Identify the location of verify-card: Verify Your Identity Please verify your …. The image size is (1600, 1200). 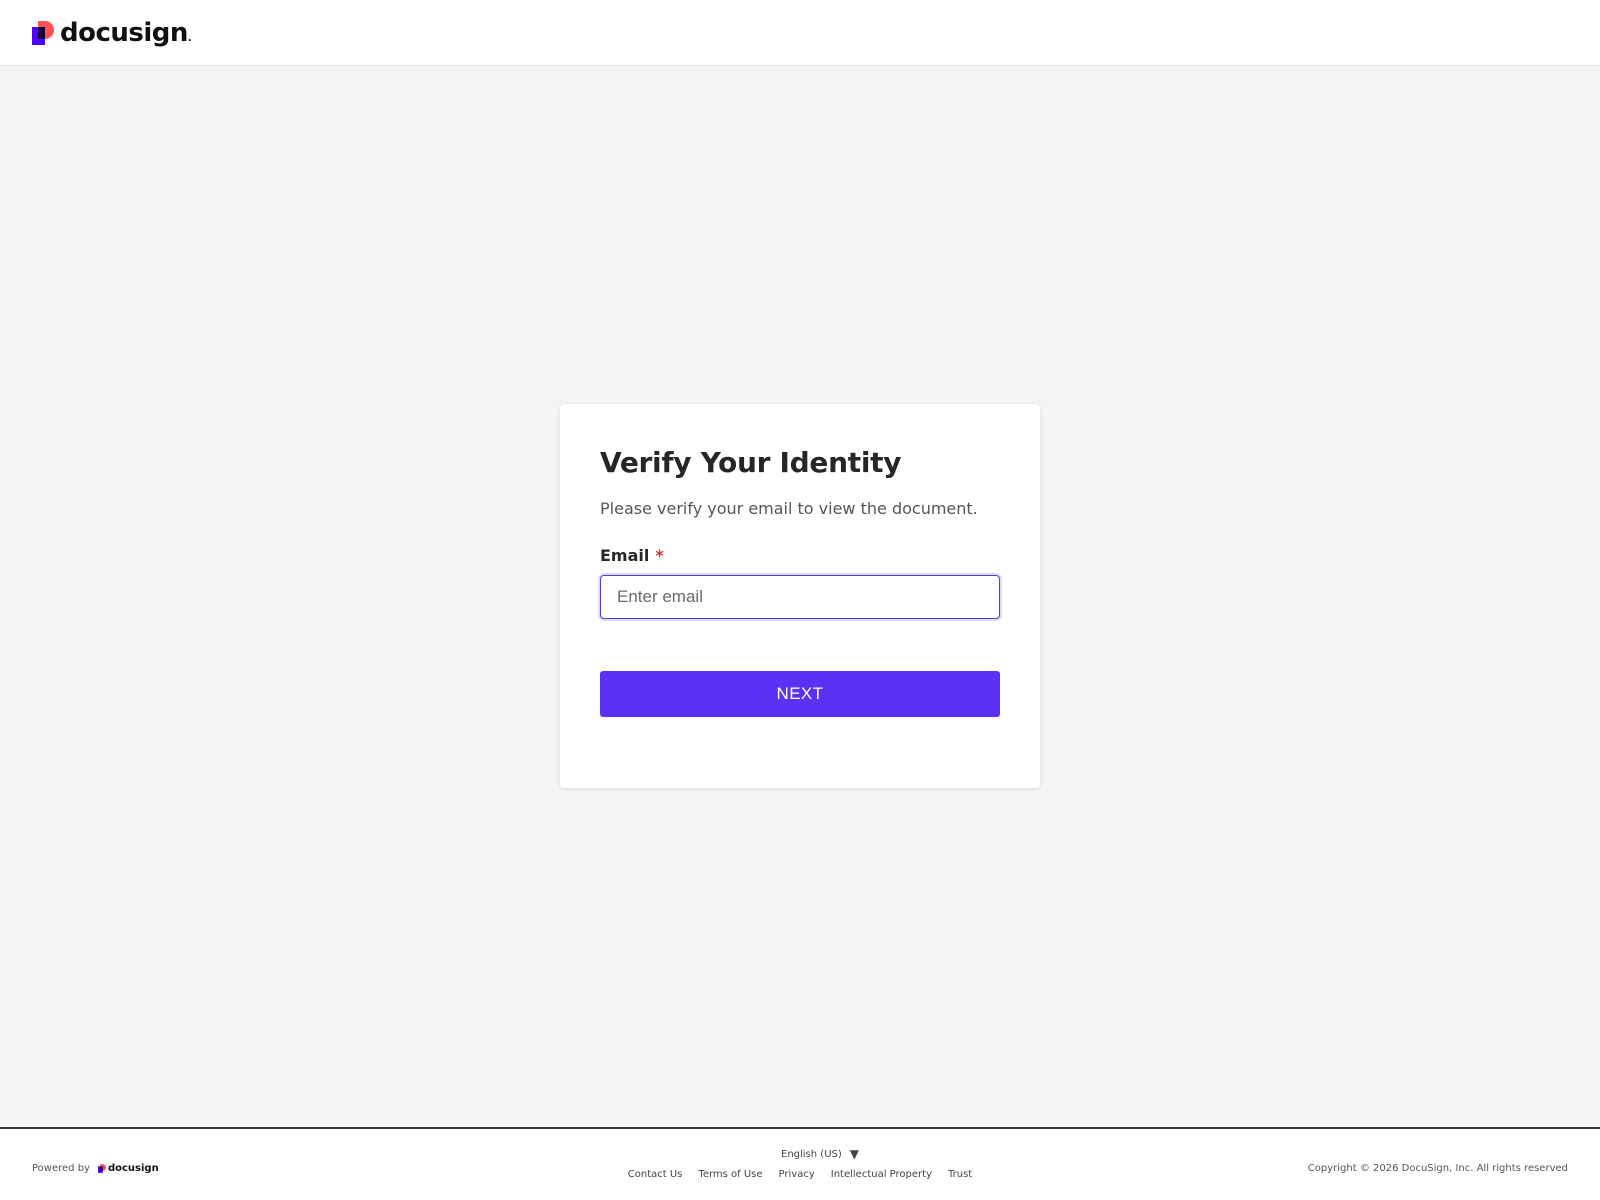
(800, 596).